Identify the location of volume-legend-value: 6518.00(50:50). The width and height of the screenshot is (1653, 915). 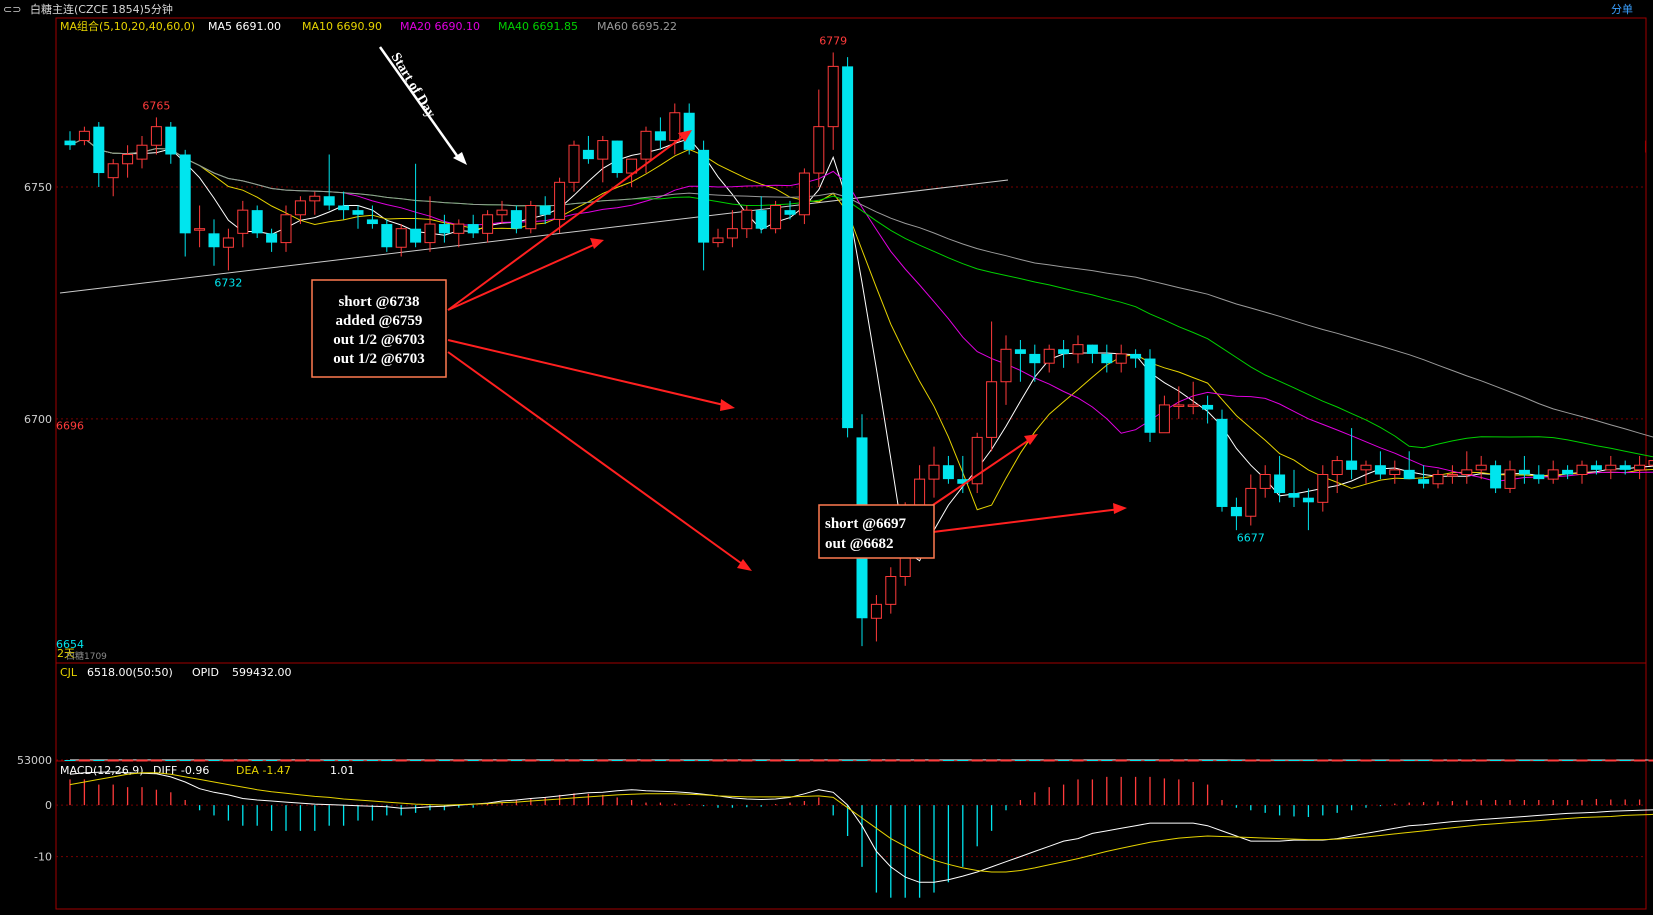
(130, 672).